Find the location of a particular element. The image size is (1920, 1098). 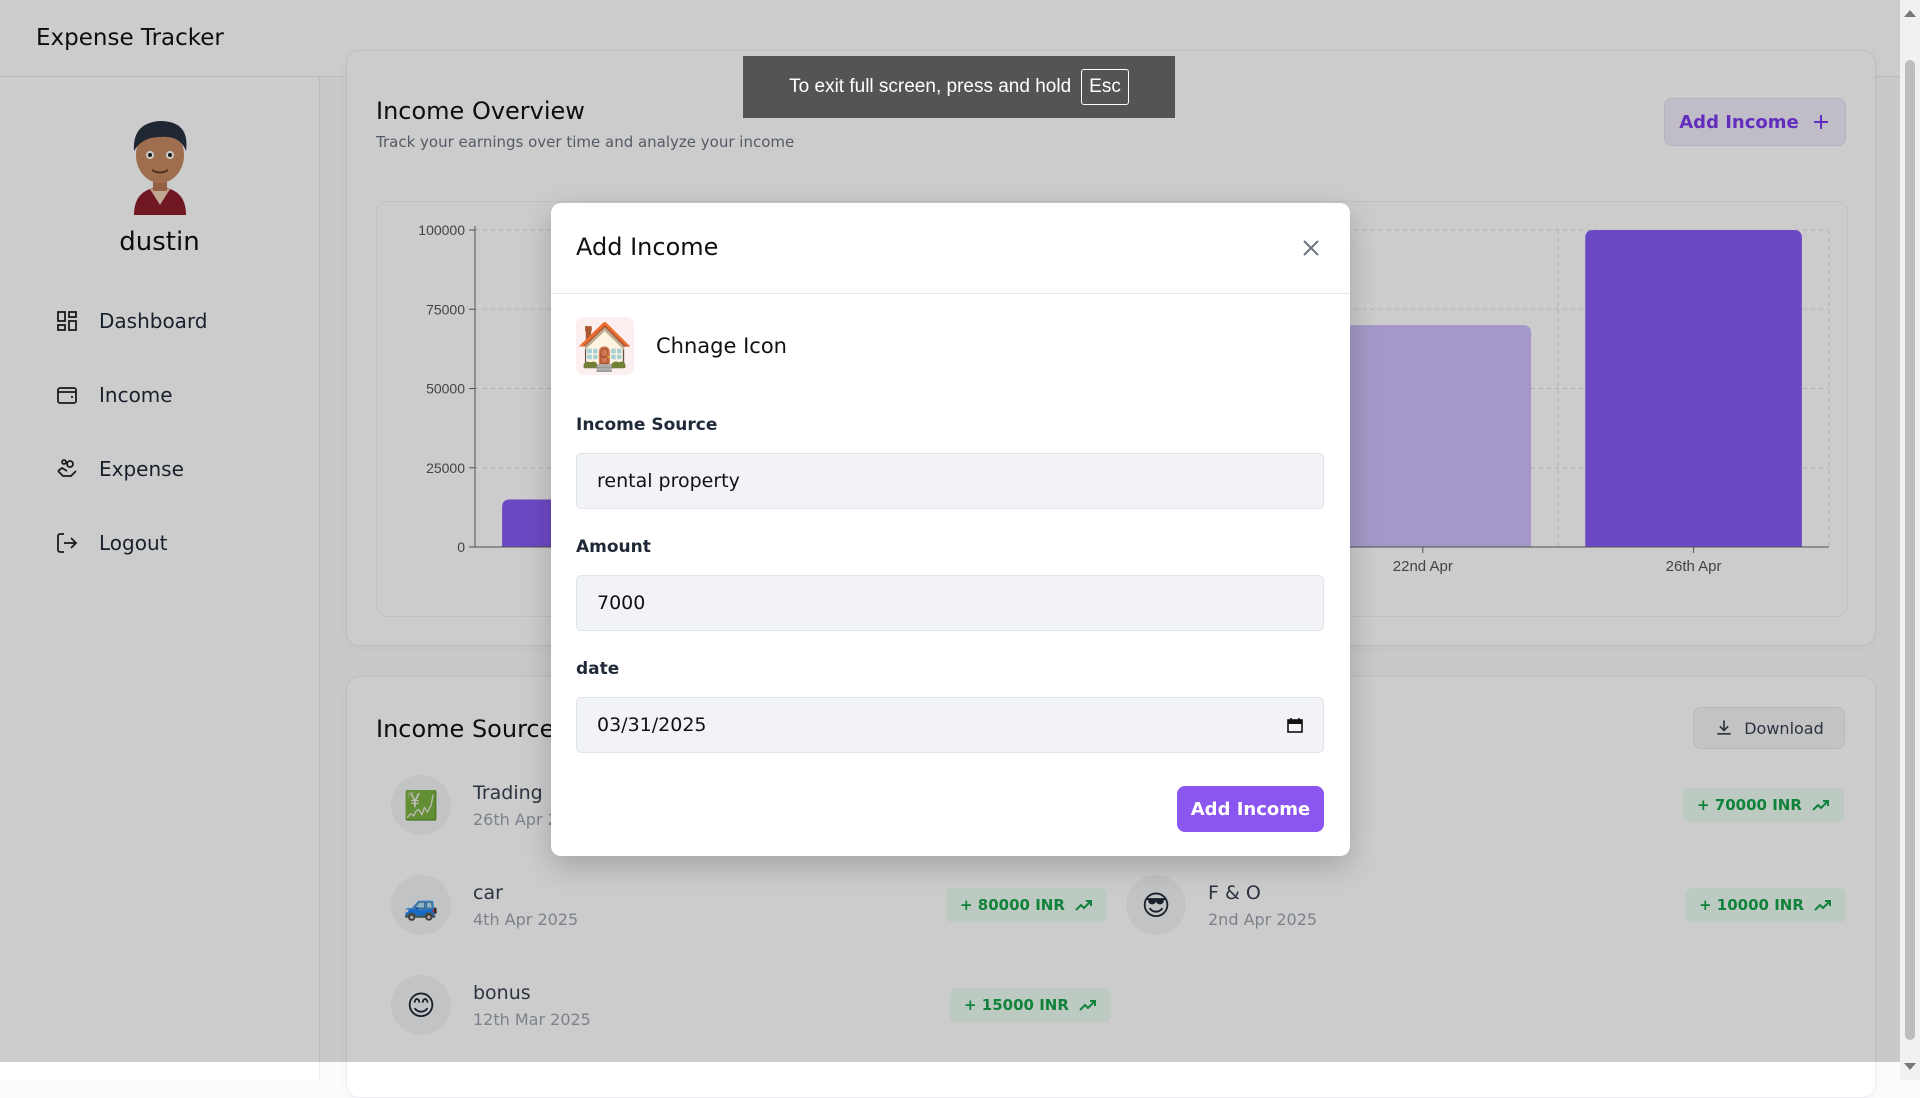

amount-label: Amount is located at coordinates (613, 547).